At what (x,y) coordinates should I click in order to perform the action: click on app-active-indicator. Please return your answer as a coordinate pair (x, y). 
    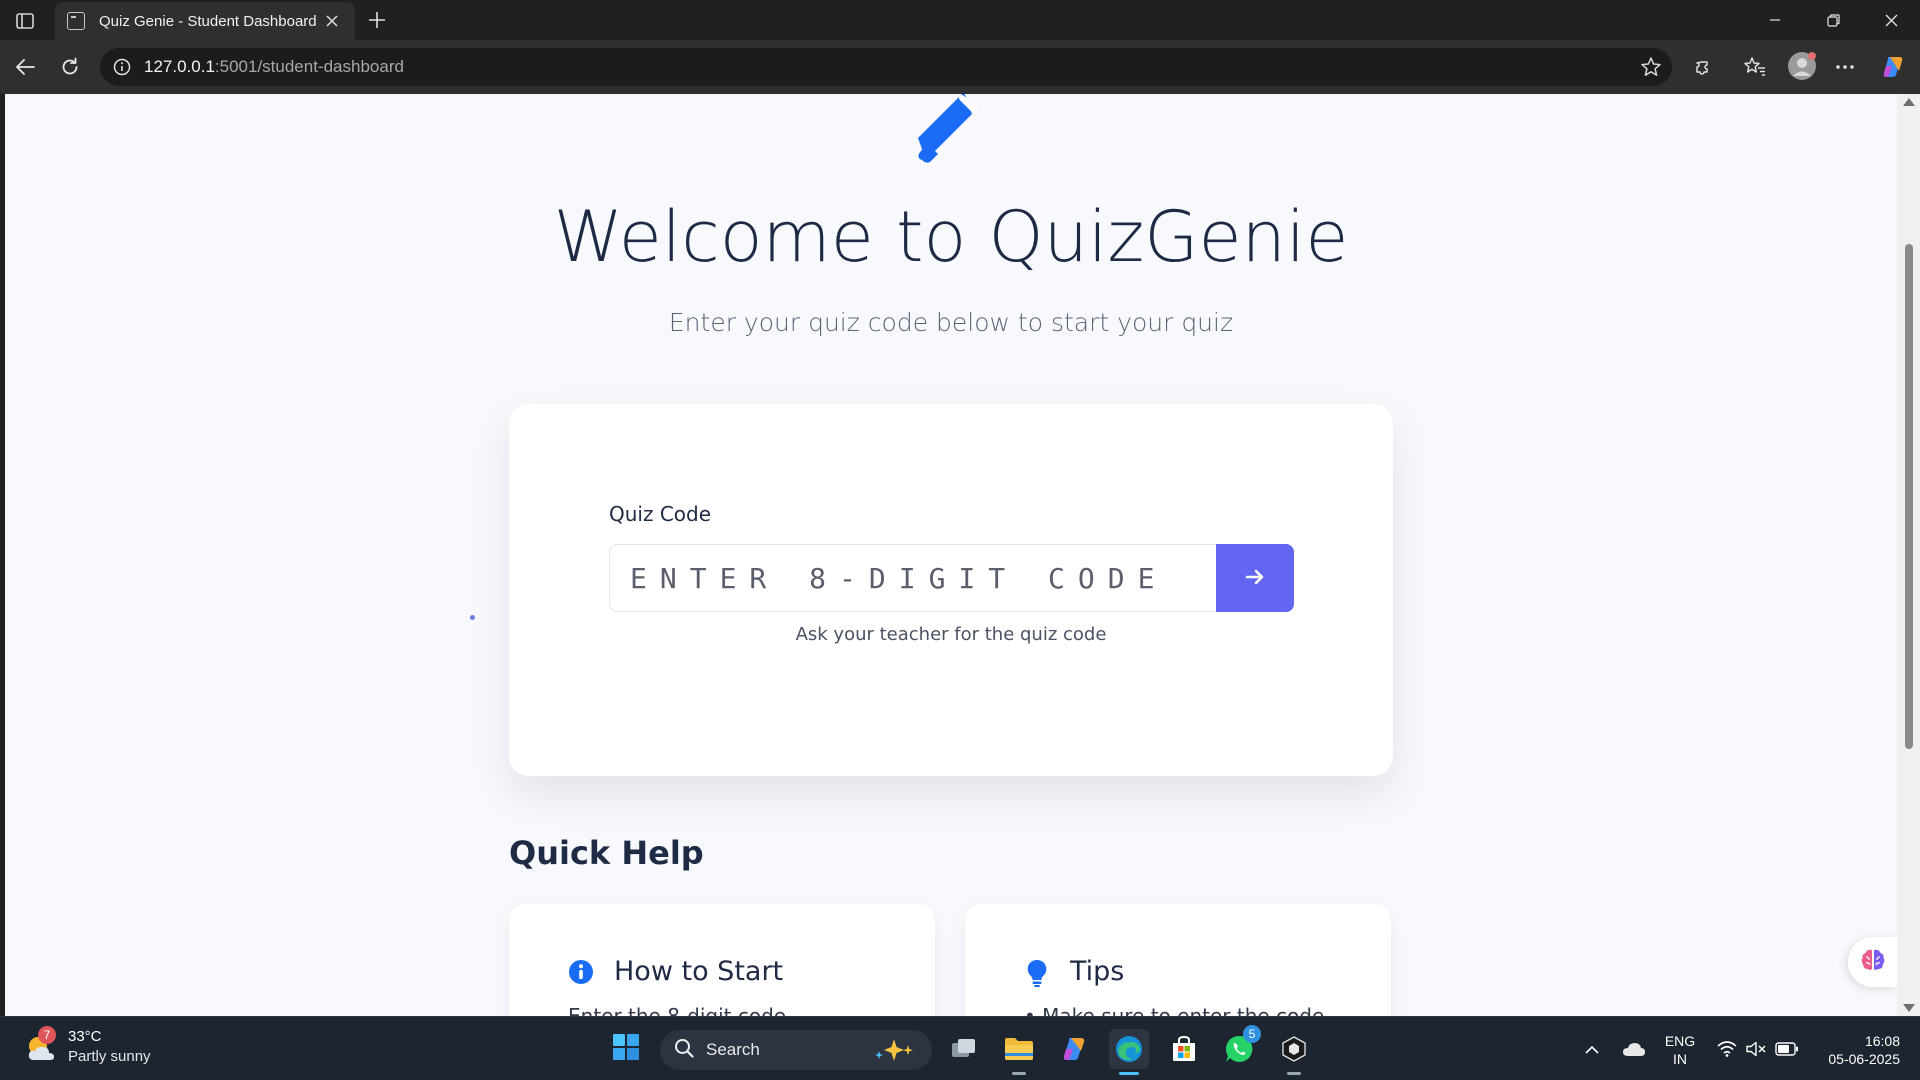
    Looking at the image, I should click on (1129, 1073).